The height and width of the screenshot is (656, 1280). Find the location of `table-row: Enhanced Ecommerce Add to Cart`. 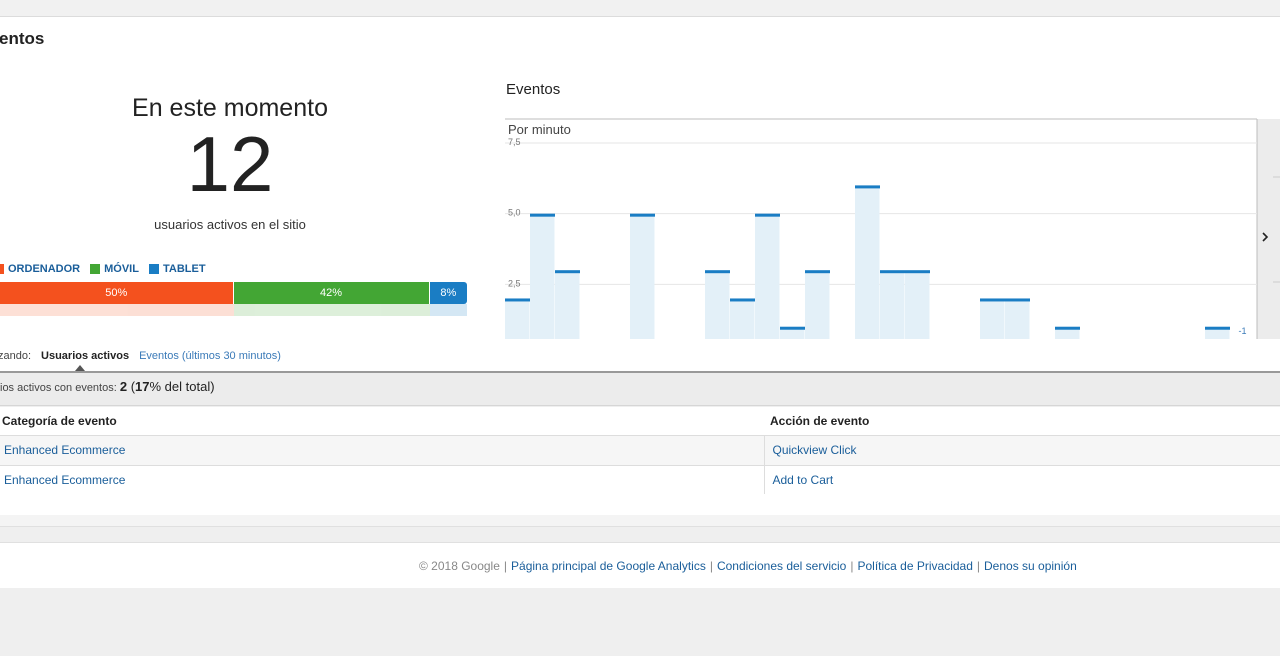

table-row: Enhanced Ecommerce Add to Cart is located at coordinates (640, 480).